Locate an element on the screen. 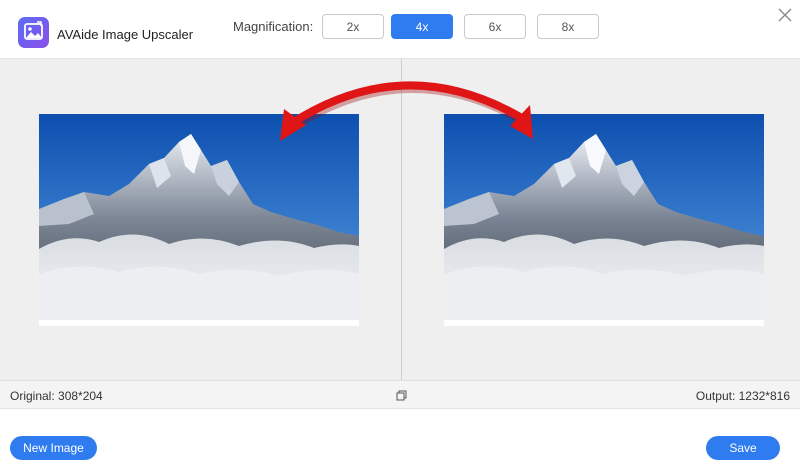 This screenshot has height=471, width=800. preview-divider is located at coordinates (401, 220).